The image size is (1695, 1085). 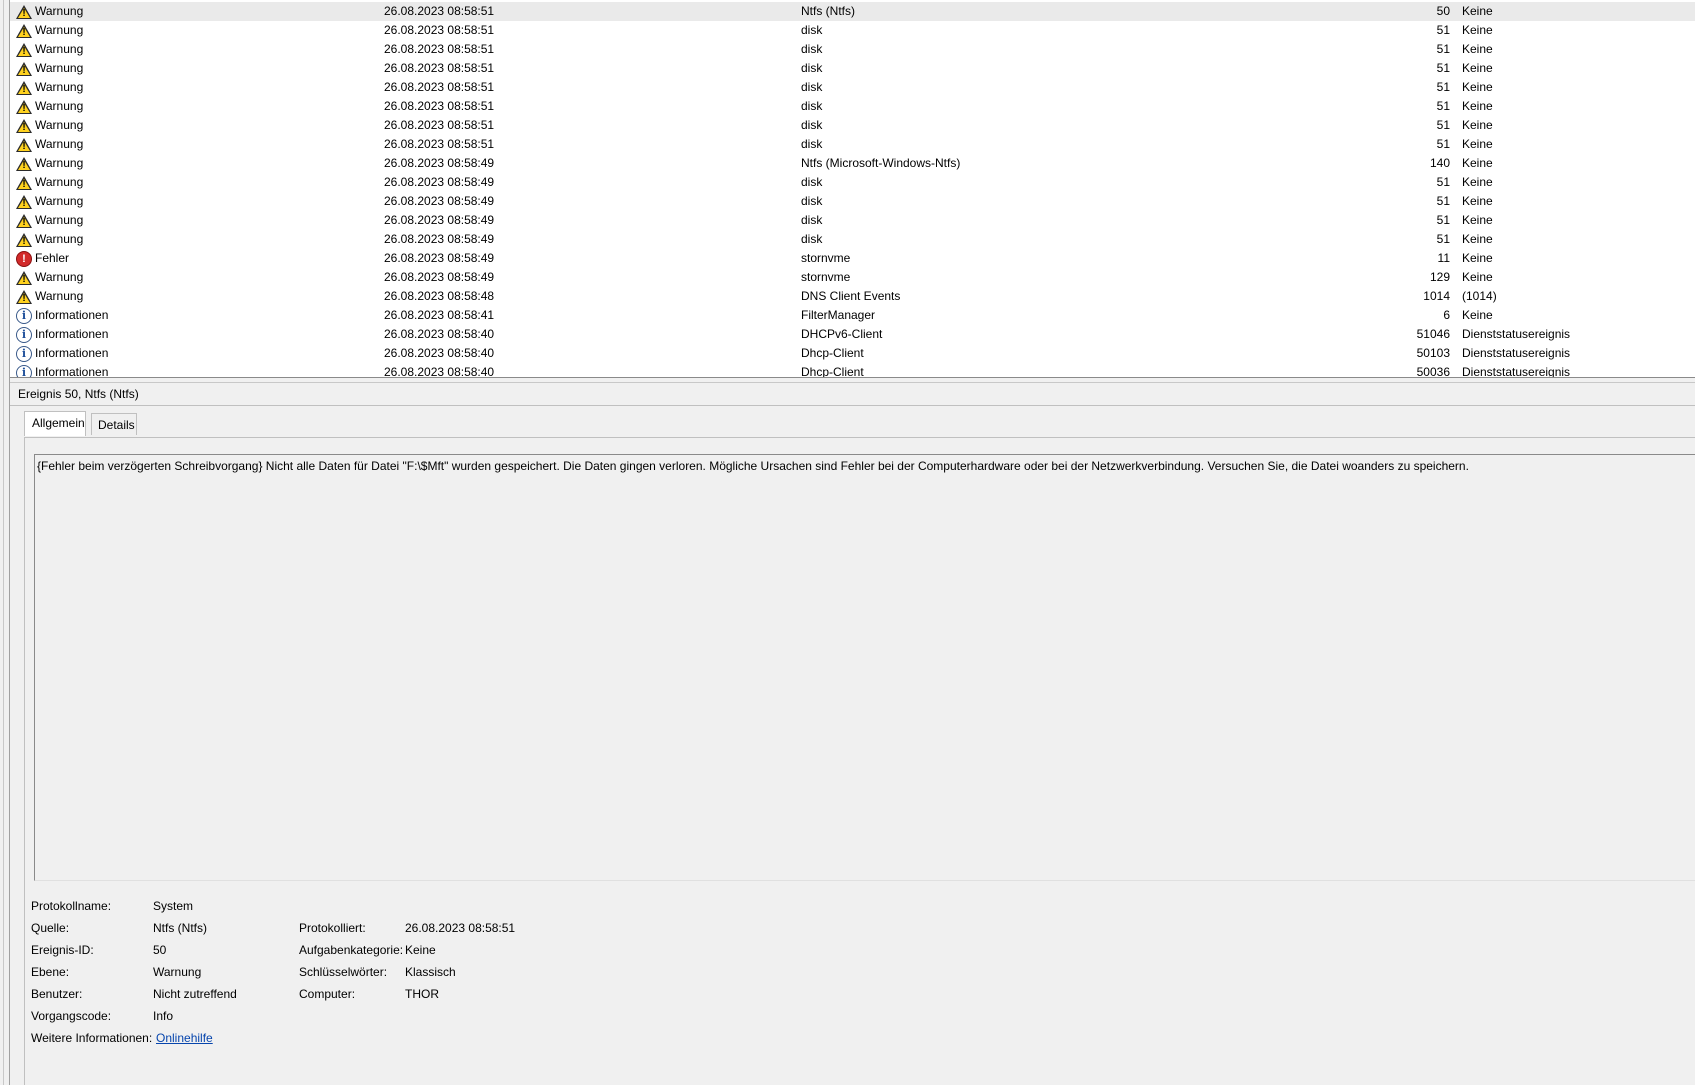 I want to click on task-category-value: Keine, so click(x=420, y=950).